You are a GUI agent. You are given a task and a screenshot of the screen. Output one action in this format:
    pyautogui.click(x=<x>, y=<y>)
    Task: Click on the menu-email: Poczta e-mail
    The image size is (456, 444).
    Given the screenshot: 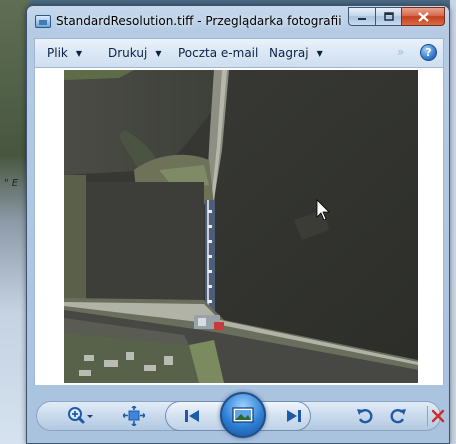 What is the action you would take?
    pyautogui.click(x=218, y=53)
    